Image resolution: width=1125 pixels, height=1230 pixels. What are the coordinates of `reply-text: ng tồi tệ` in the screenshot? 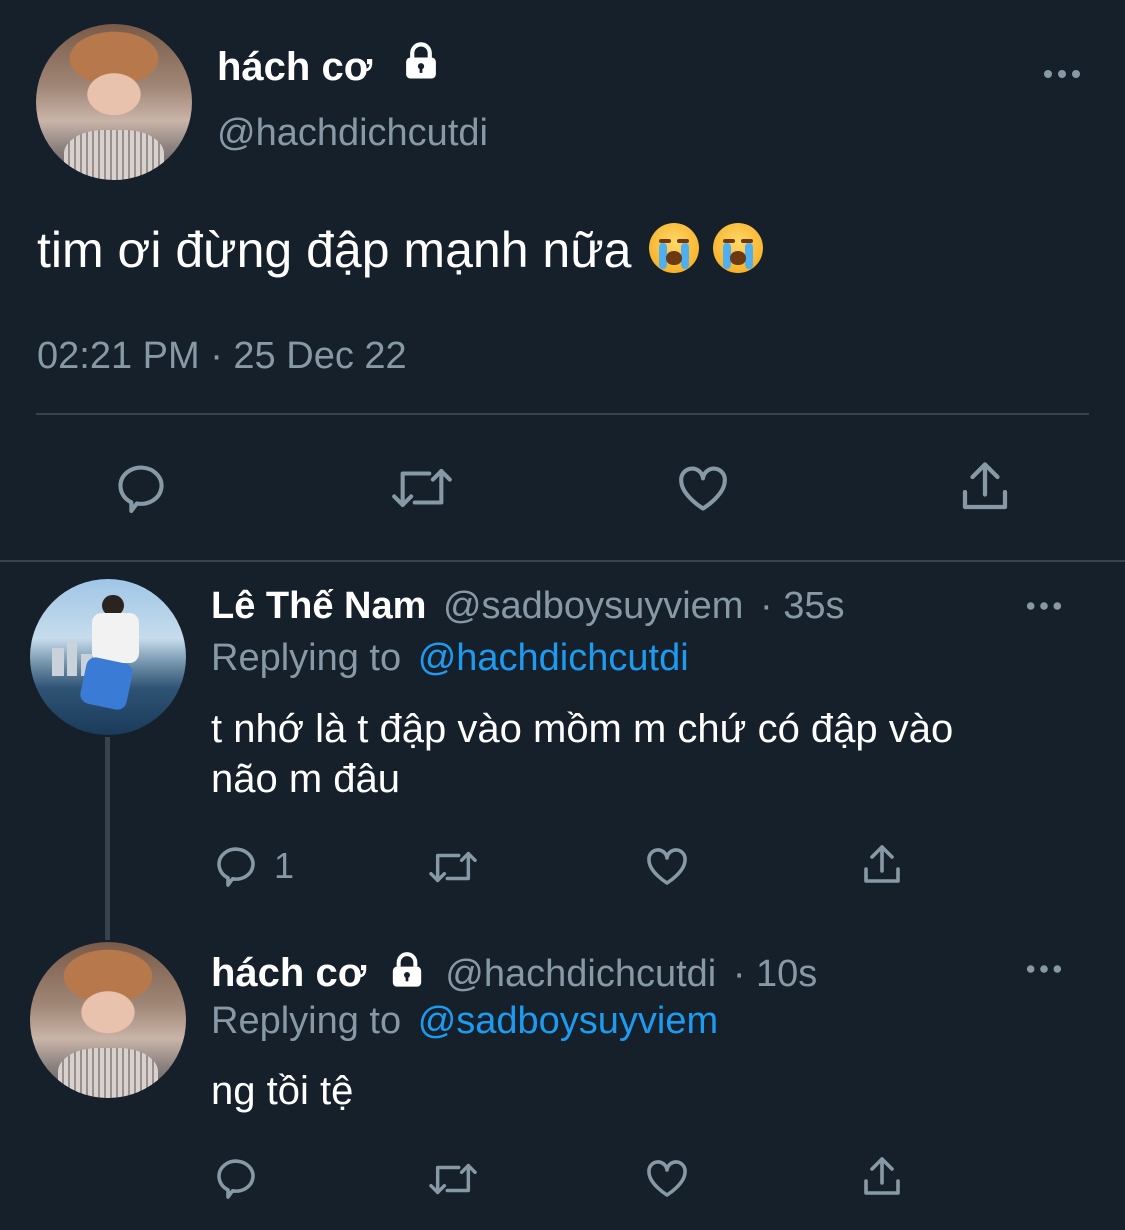 It's located at (282, 1091).